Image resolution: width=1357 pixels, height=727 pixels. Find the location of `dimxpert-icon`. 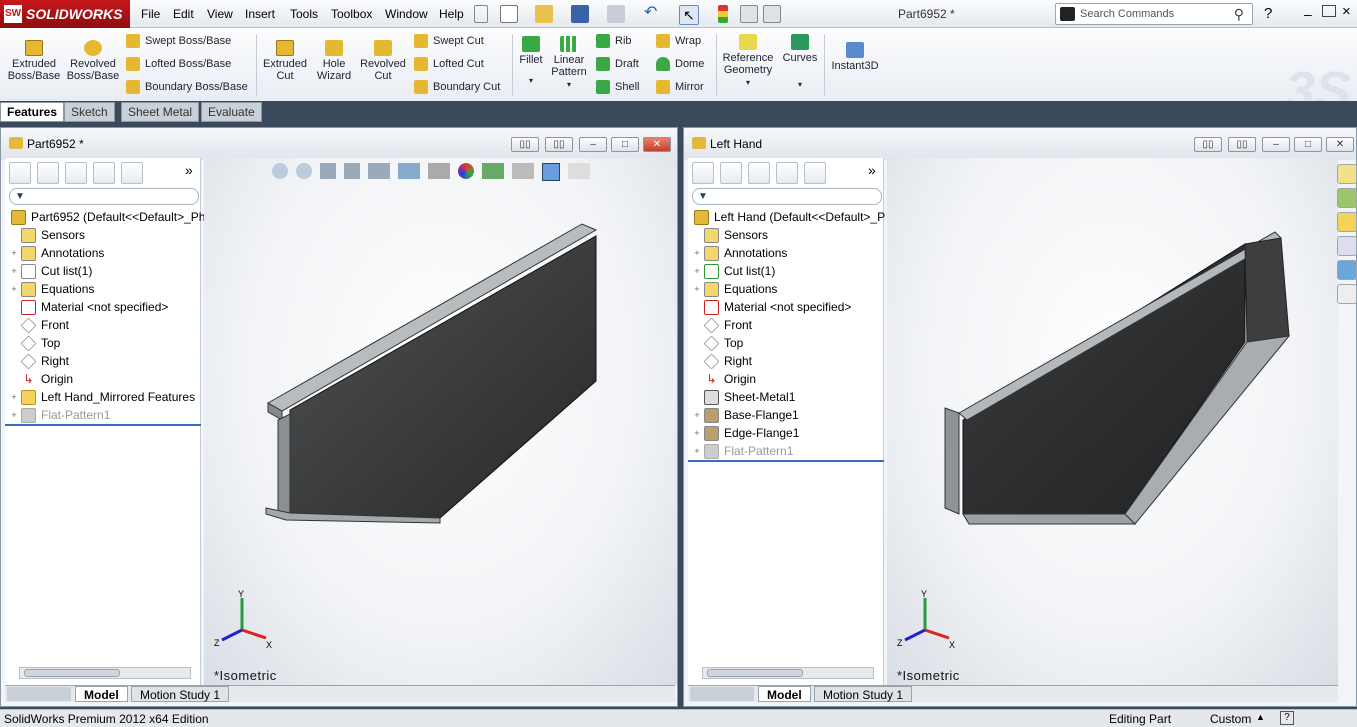

dimxpert-icon is located at coordinates (104, 173).